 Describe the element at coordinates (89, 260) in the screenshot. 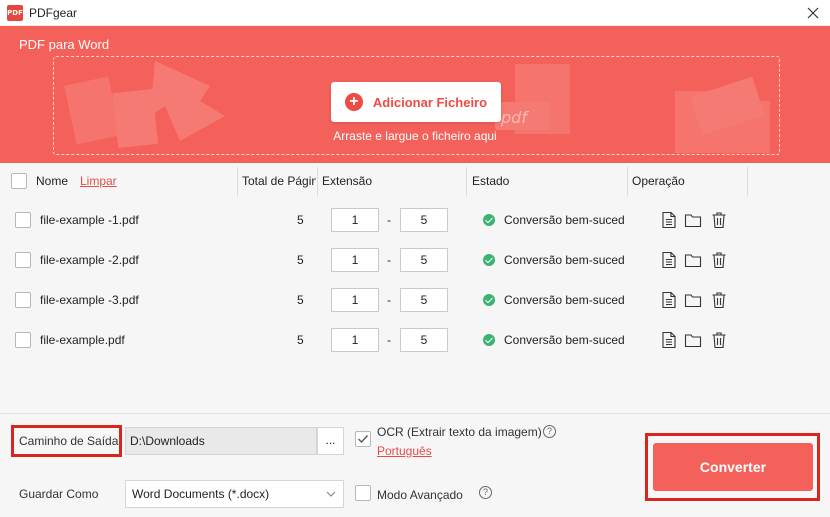

I see `file-name: file-example -2.pdf` at that location.